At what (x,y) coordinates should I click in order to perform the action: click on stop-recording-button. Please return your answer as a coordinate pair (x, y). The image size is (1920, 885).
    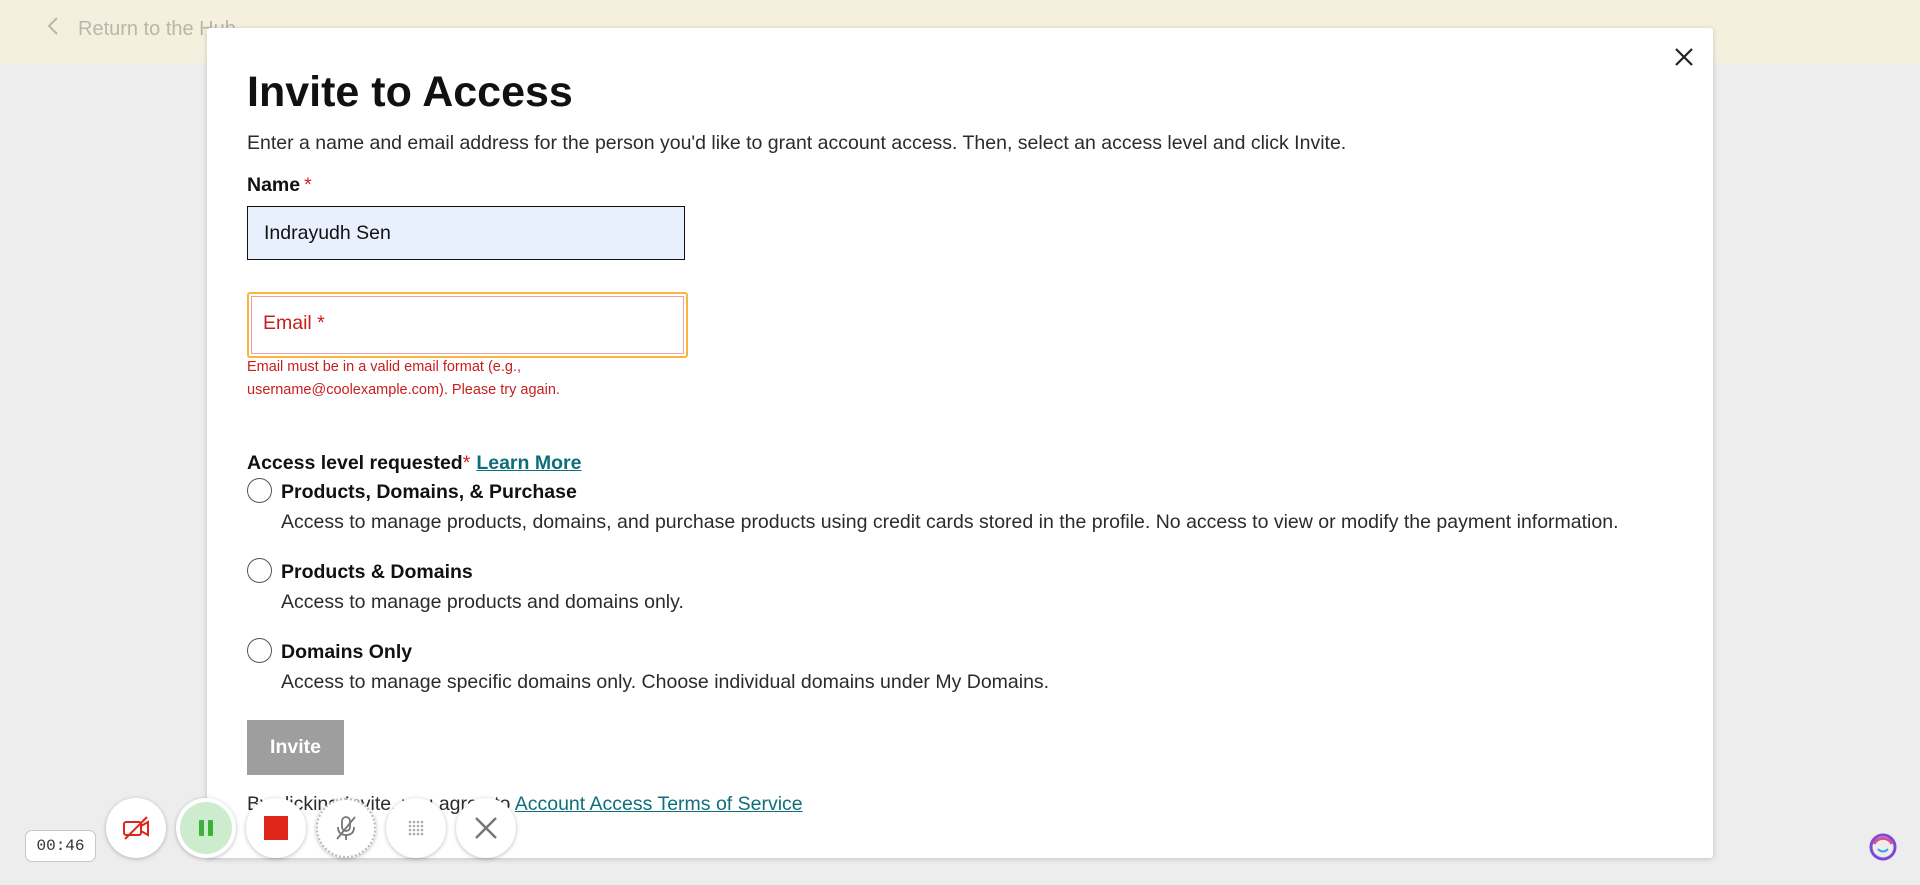
    Looking at the image, I should click on (276, 828).